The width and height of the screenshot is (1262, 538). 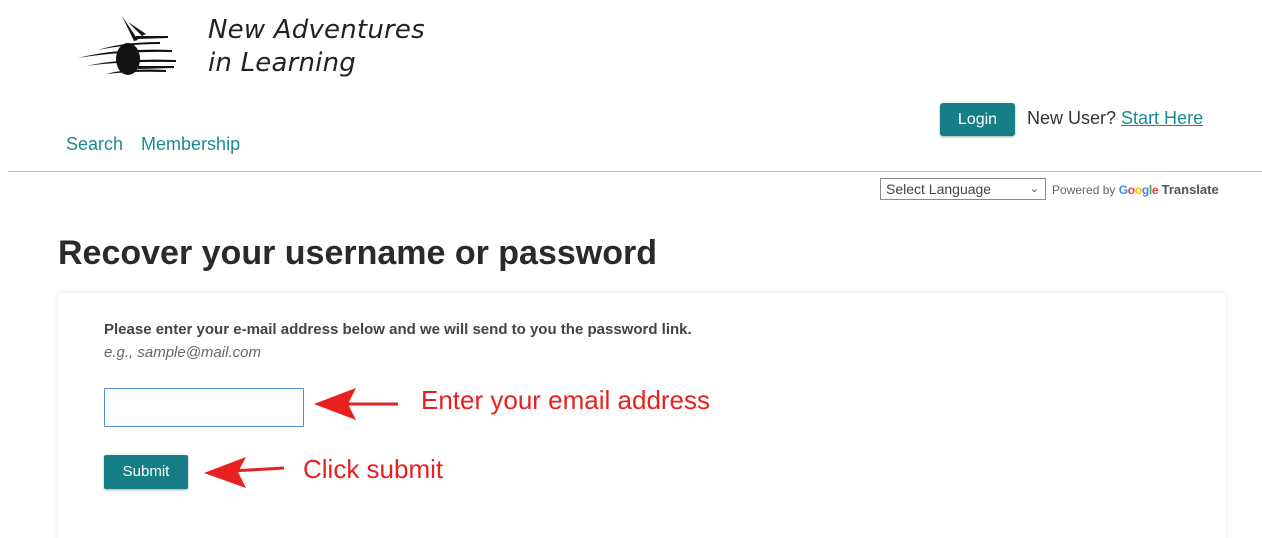 I want to click on nav-item-search: Search, so click(x=94, y=144).